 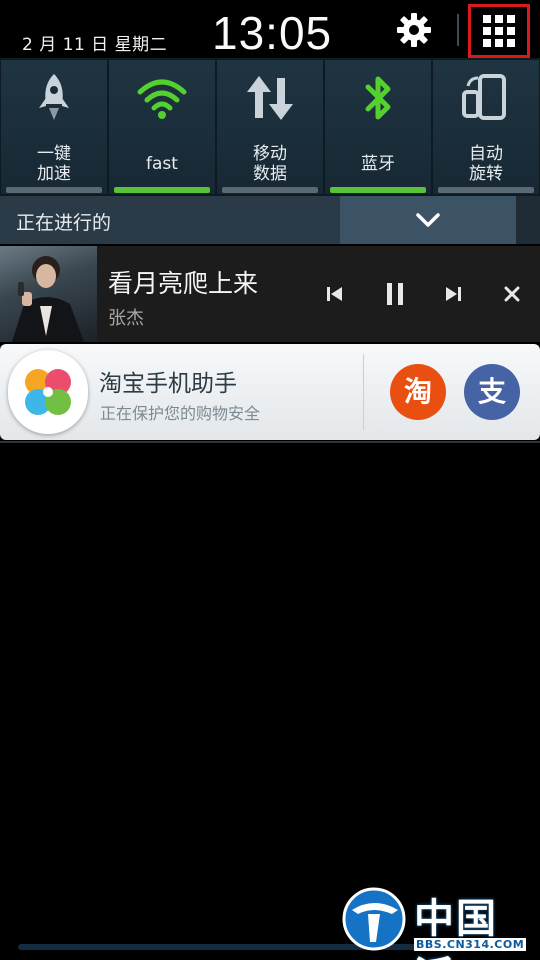 What do you see at coordinates (180, 413) in the screenshot?
I see `taobao-subtitle: 正在保护您的购物安全` at bounding box center [180, 413].